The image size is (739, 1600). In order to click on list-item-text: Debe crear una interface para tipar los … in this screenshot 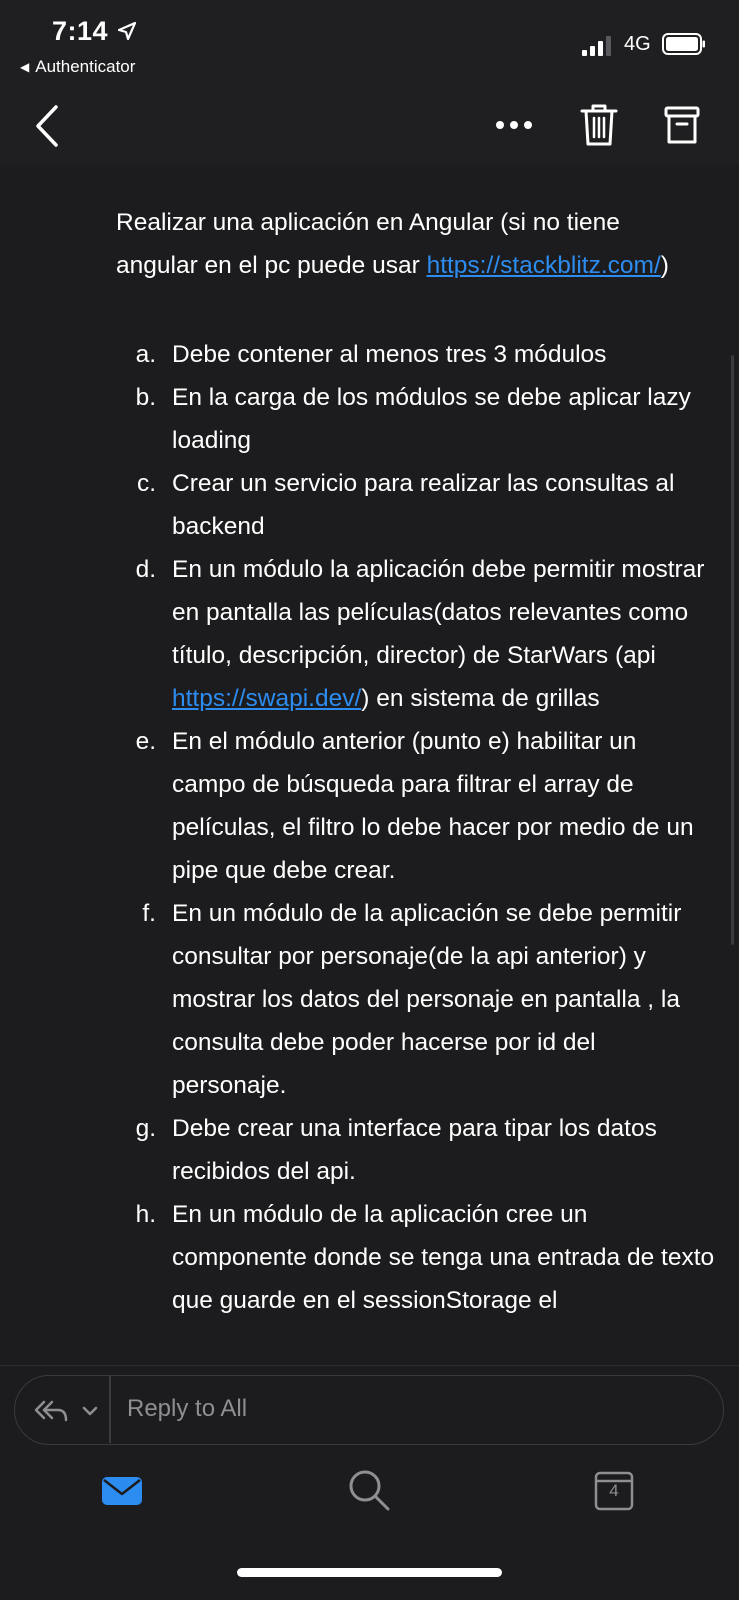, I will do `click(414, 1150)`.